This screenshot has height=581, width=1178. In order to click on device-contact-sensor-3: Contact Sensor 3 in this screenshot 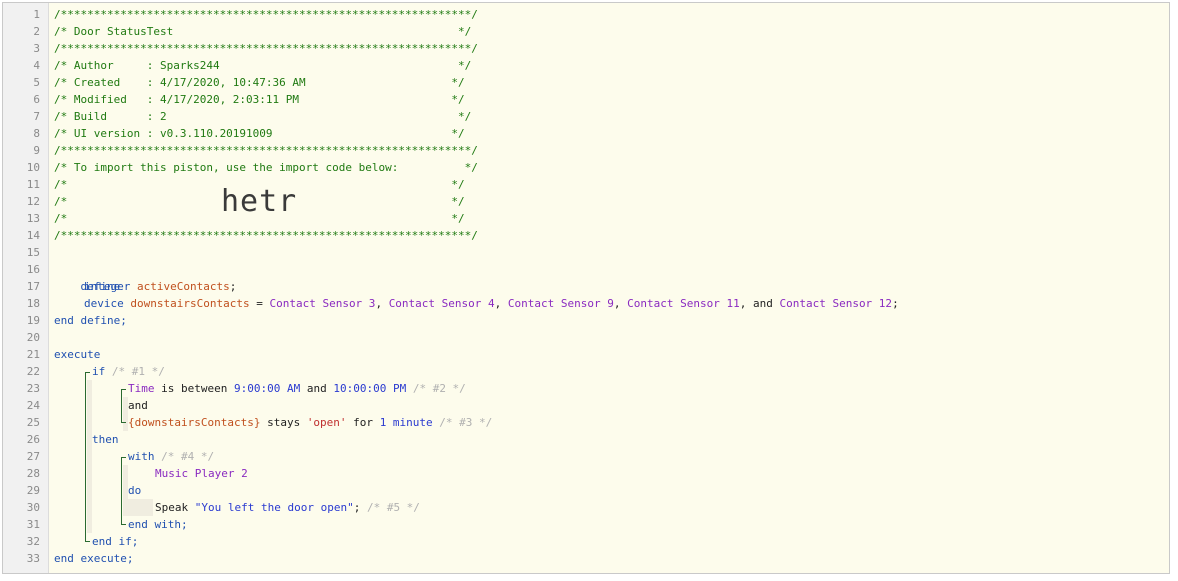, I will do `click(322, 303)`.